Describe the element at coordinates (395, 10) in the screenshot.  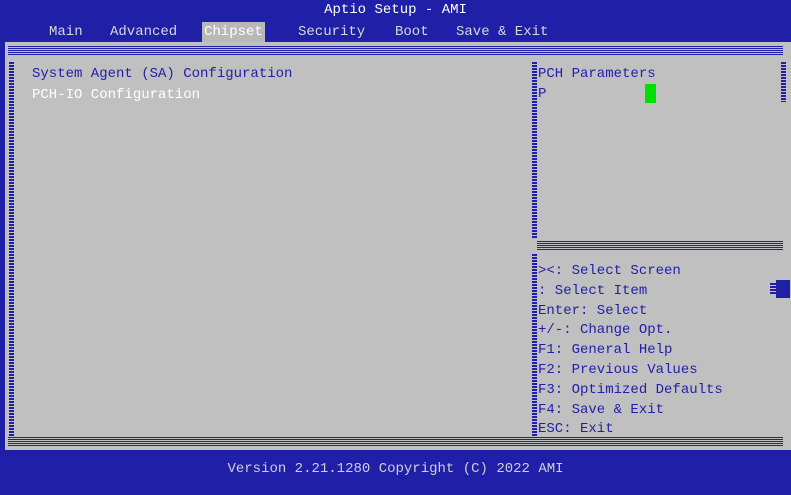
I see `window-title: Aptio Setup - AMI` at that location.